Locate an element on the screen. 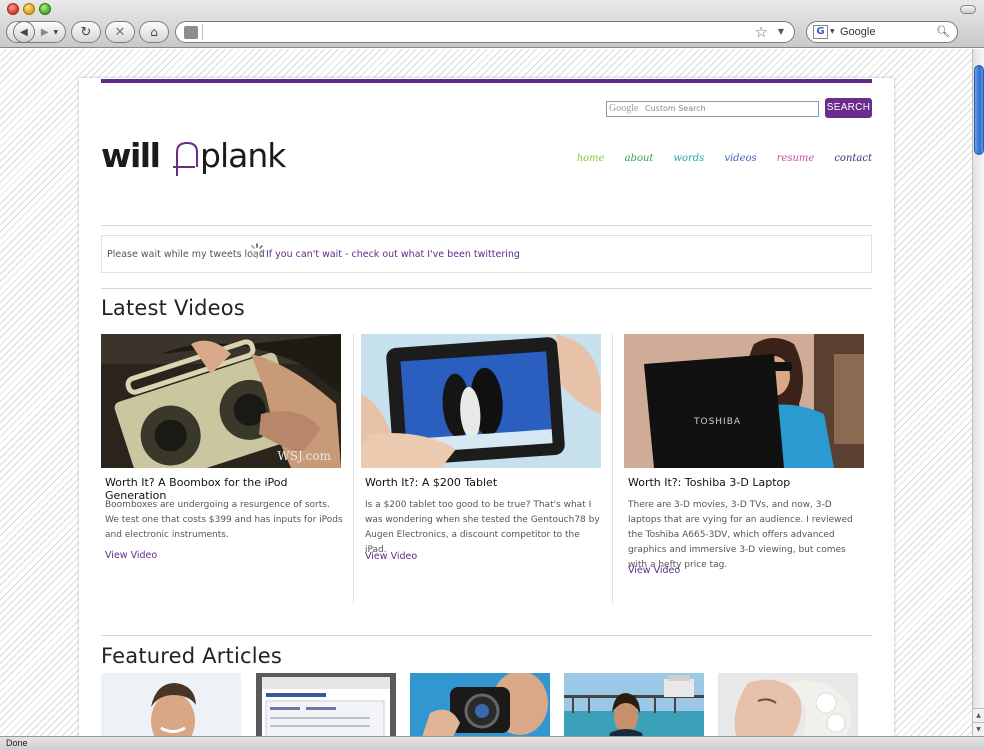  header-divider is located at coordinates (486, 225).